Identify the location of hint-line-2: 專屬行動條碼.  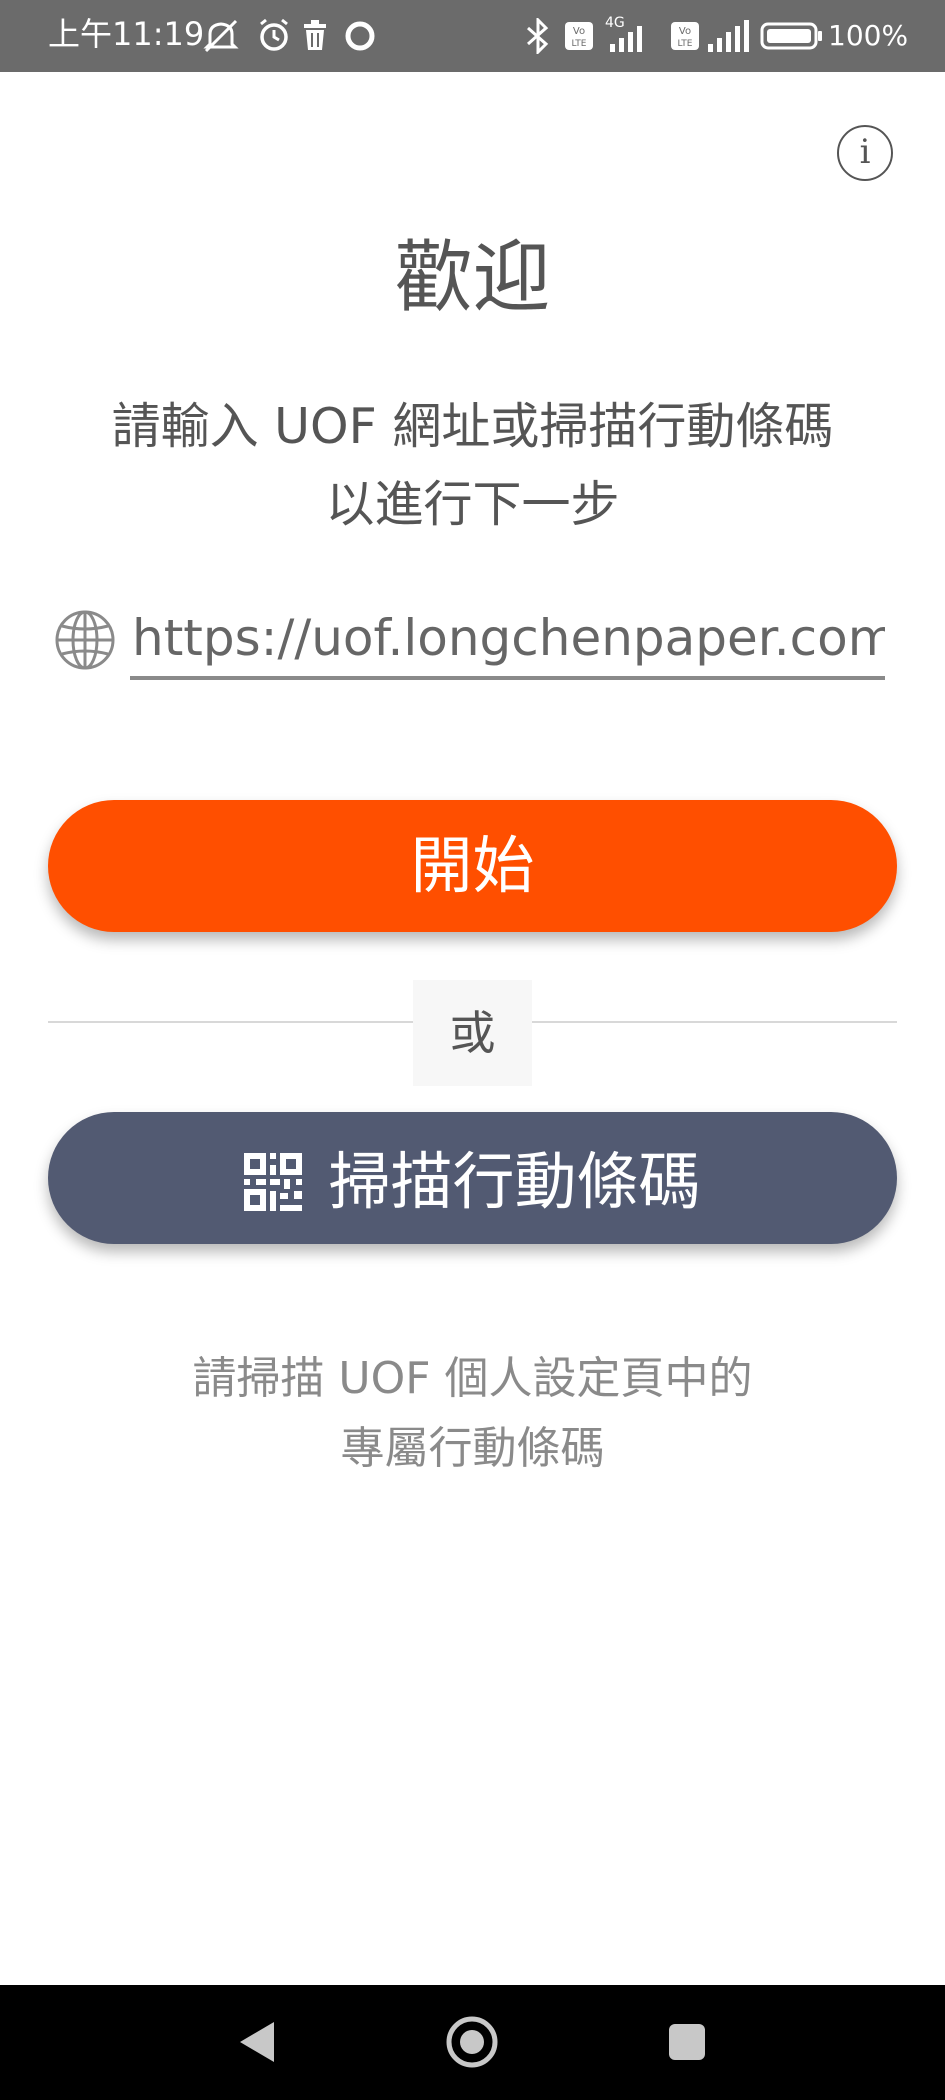
(472, 1448).